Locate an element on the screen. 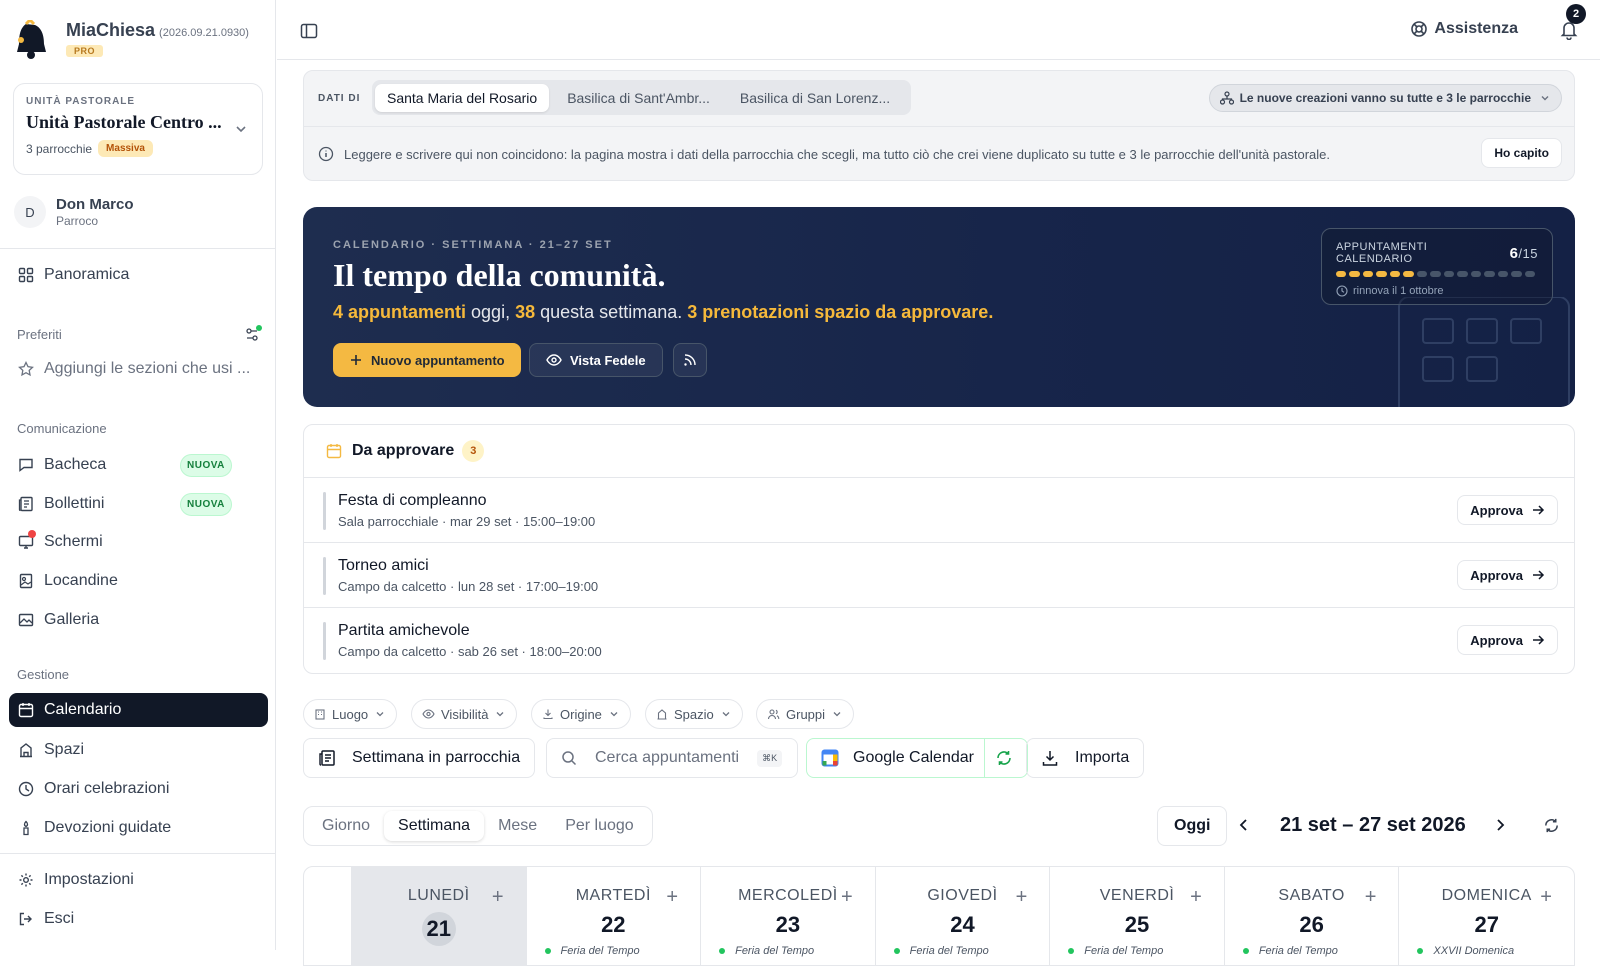  tab-settimana: Settimana is located at coordinates (434, 826).